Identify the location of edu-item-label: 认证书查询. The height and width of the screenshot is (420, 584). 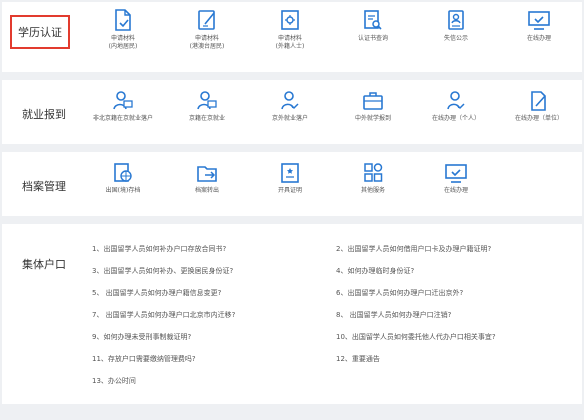
(372, 38).